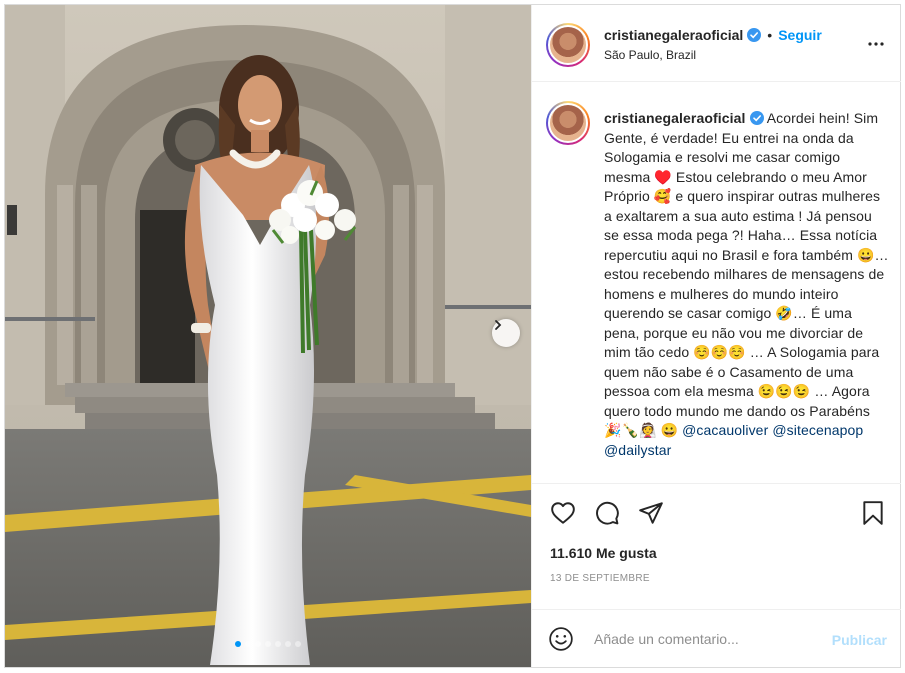 The width and height of the screenshot is (905, 673). I want to click on share-icon, so click(651, 513).